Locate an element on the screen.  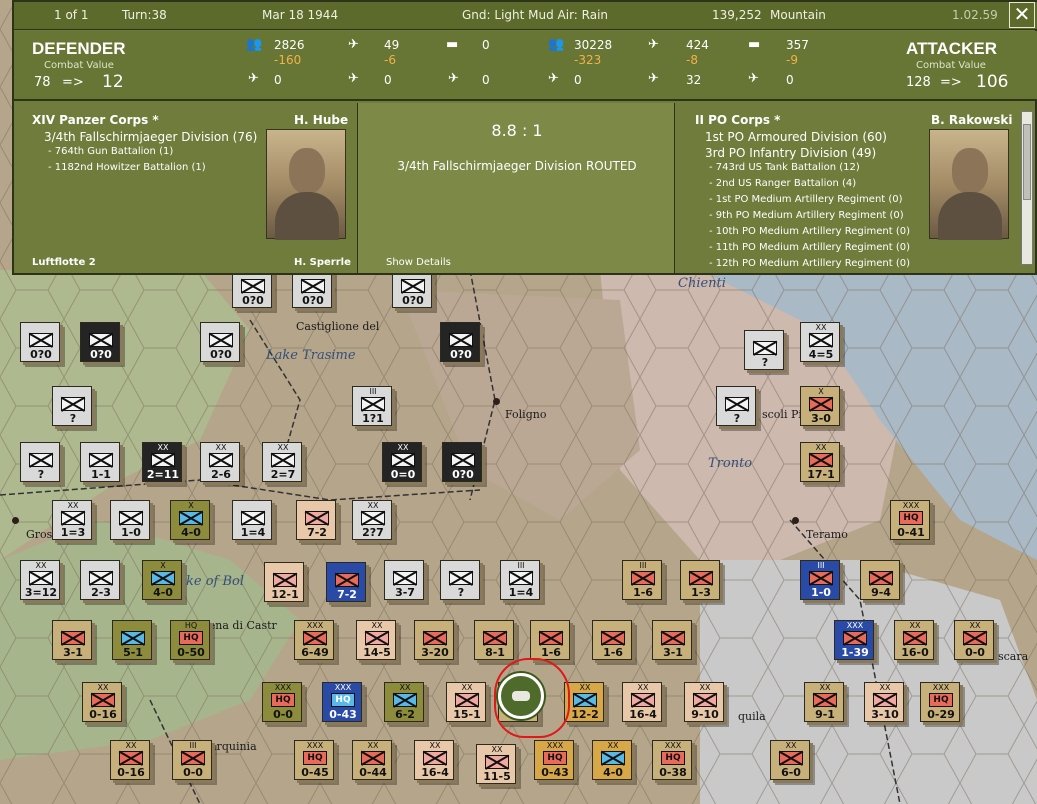
unit-counter: XX 1=3 is located at coordinates (72, 520).